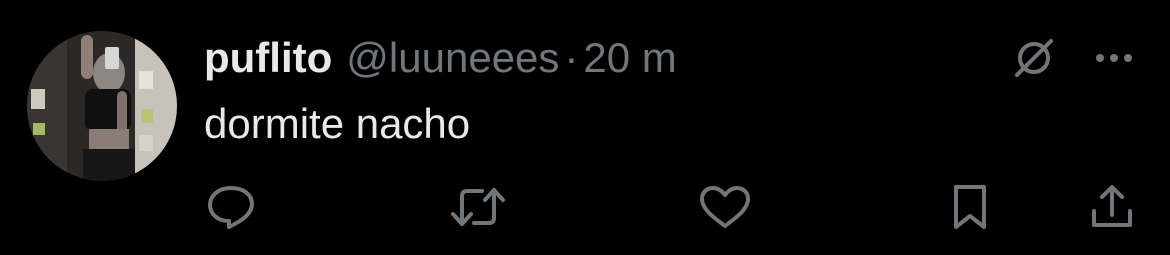 The width and height of the screenshot is (1170, 255). What do you see at coordinates (231, 207) in the screenshot?
I see `reply-icon` at bounding box center [231, 207].